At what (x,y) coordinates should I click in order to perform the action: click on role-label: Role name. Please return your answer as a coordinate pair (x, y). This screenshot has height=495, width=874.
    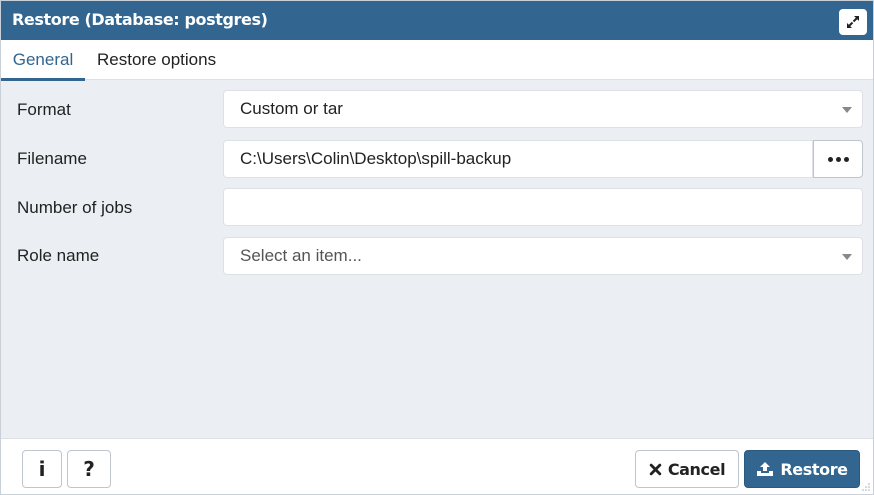
    Looking at the image, I should click on (58, 255).